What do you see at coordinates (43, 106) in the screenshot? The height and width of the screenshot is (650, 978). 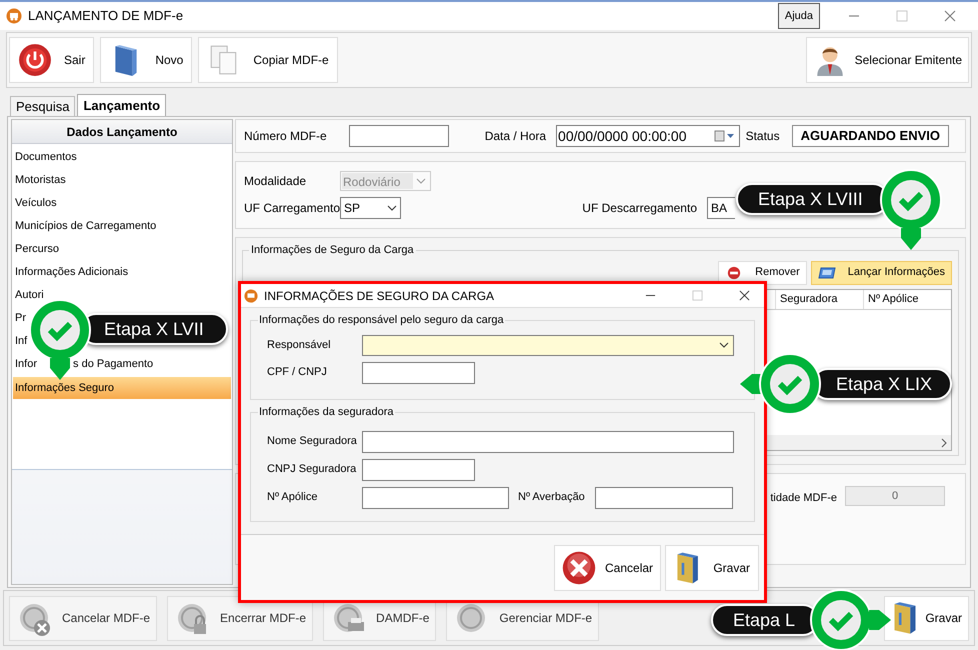 I see `tab: Pesquisa` at bounding box center [43, 106].